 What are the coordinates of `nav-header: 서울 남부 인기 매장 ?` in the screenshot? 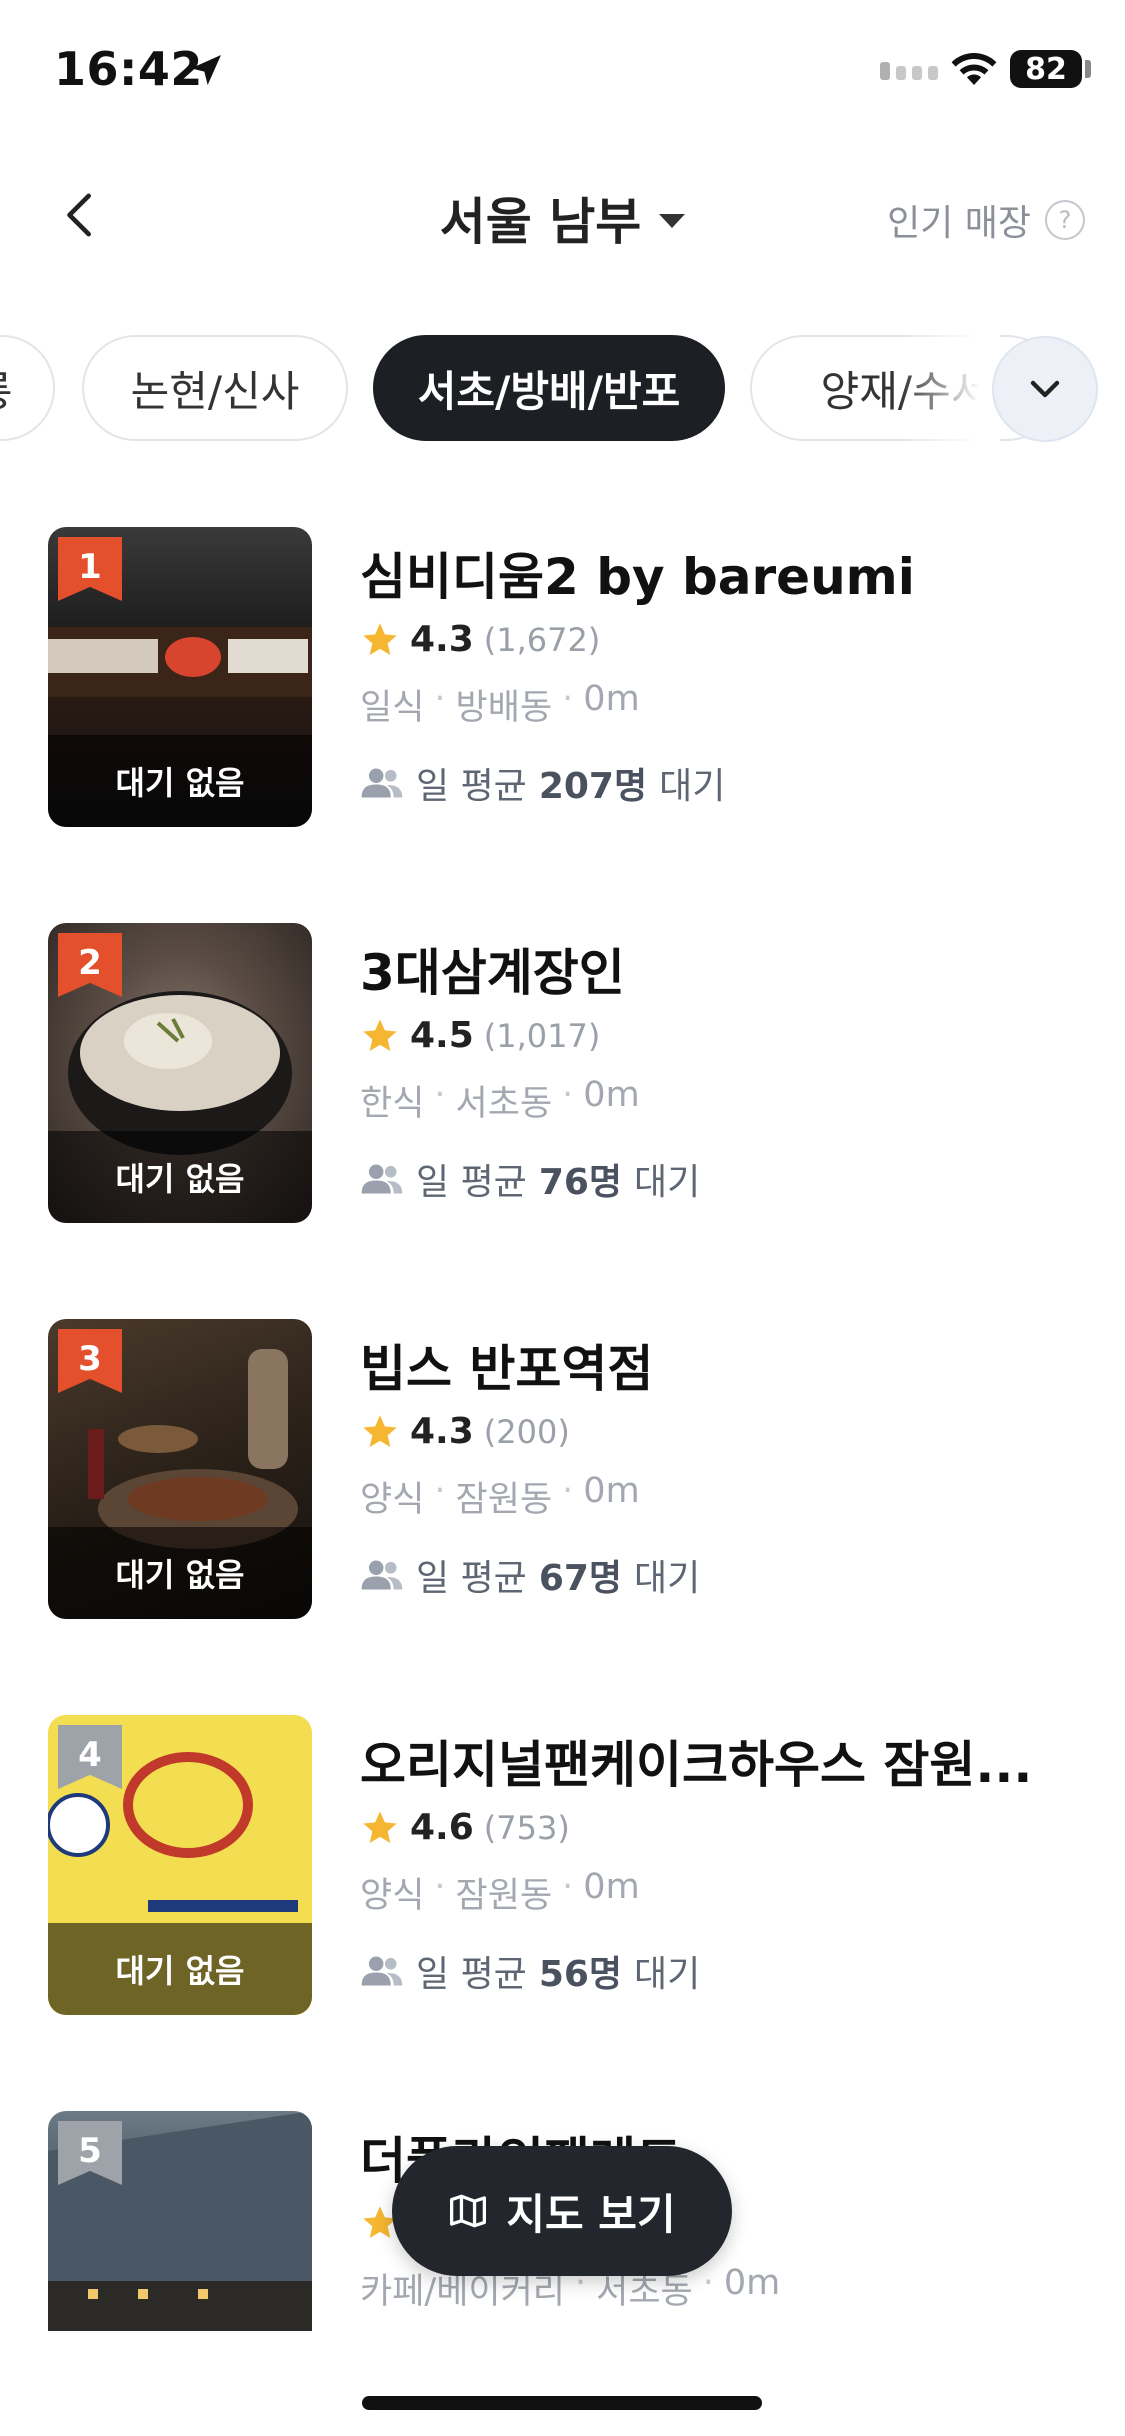 It's located at (562, 215).